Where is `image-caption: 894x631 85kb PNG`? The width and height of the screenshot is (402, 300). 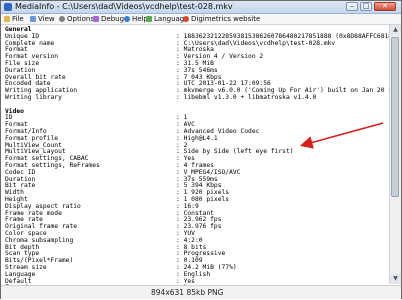 image-caption: 894x631 85kb PNG is located at coordinates (187, 292).